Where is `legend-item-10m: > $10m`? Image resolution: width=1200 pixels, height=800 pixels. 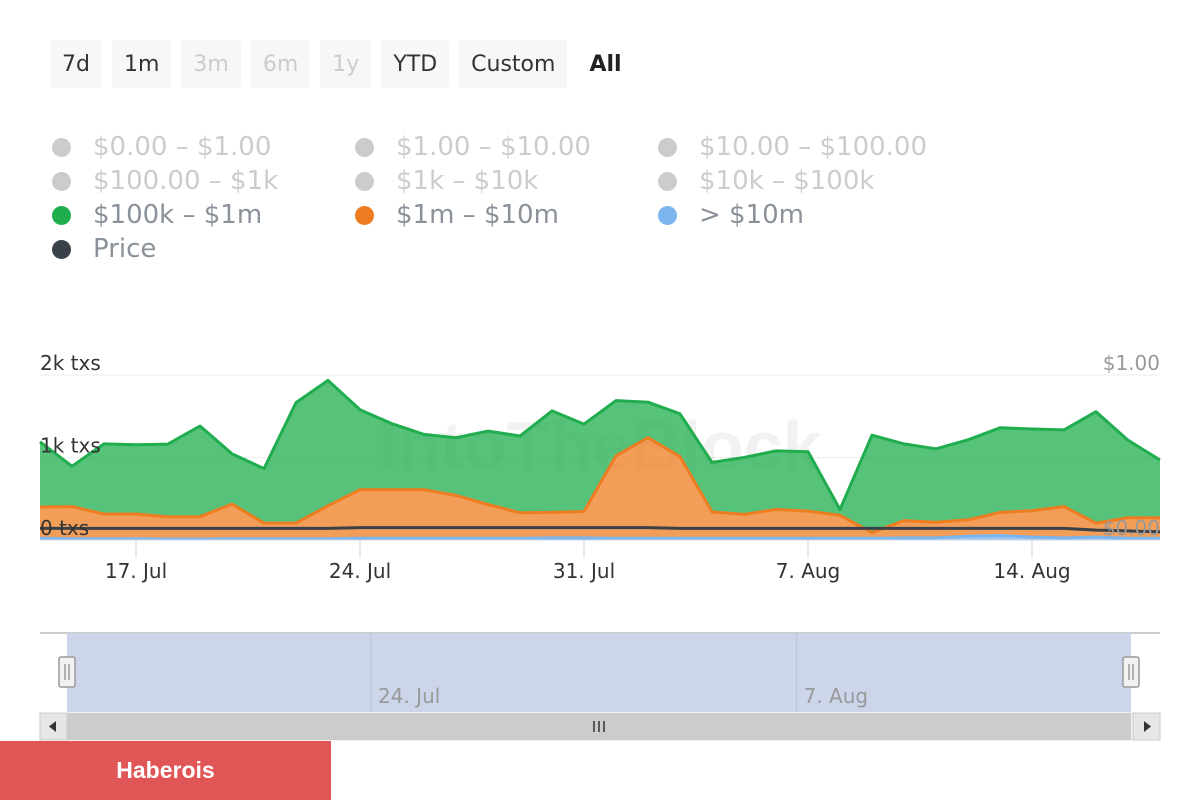
legend-item-10m: > $10m is located at coordinates (731, 215).